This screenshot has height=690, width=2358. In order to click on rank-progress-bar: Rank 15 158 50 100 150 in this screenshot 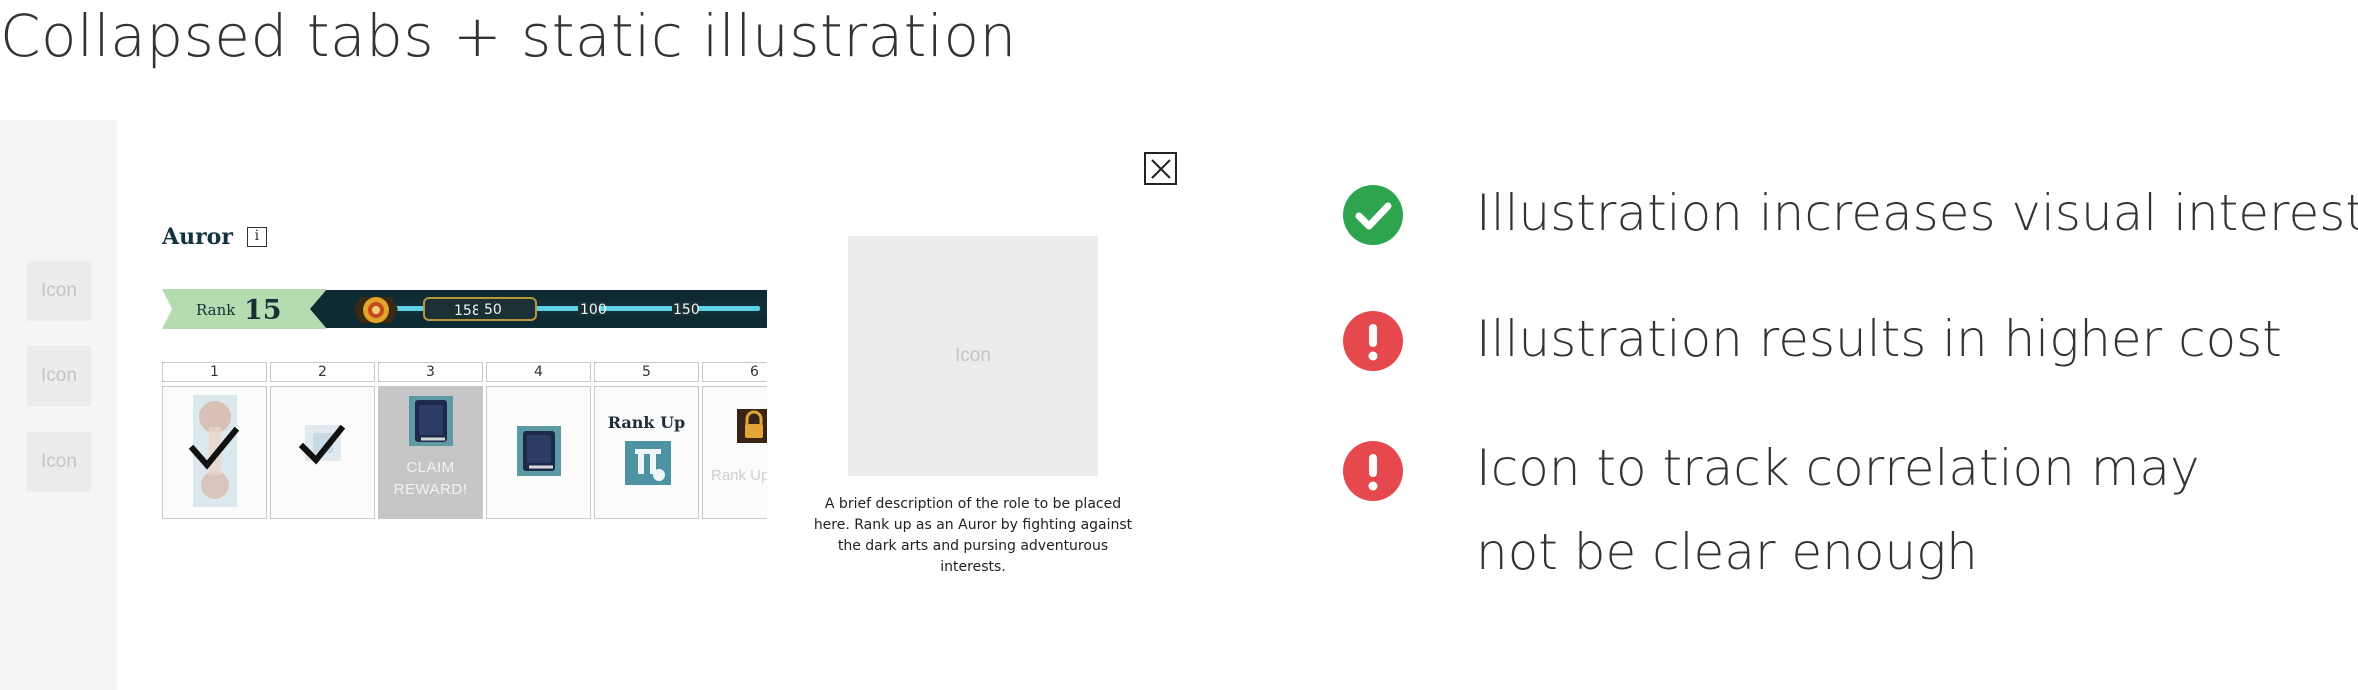, I will do `click(464, 309)`.